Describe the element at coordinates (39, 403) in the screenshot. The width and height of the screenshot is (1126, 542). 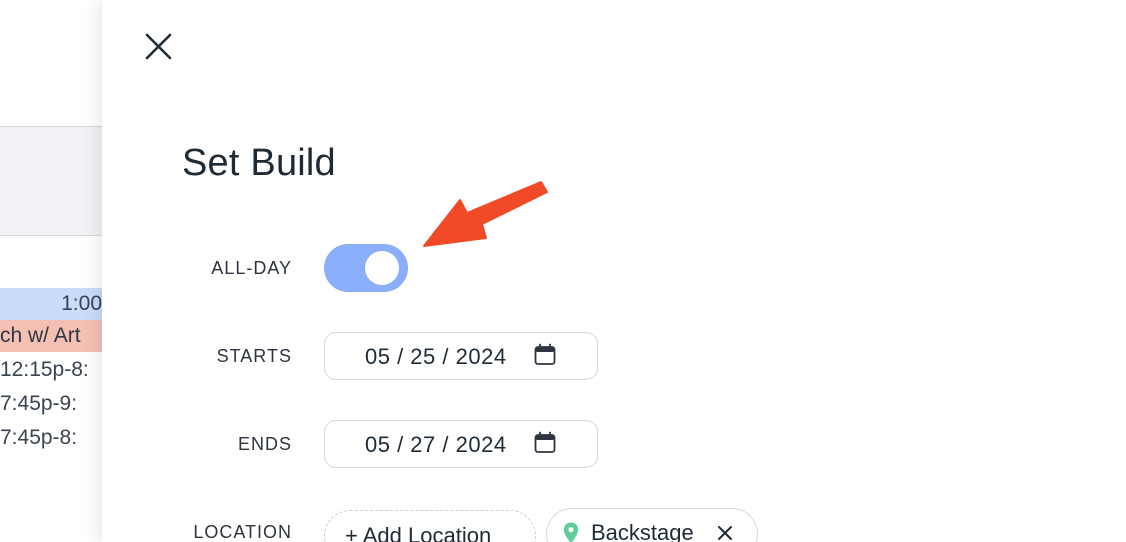
I see `calendar-event-label: 7:45p-9:` at that location.